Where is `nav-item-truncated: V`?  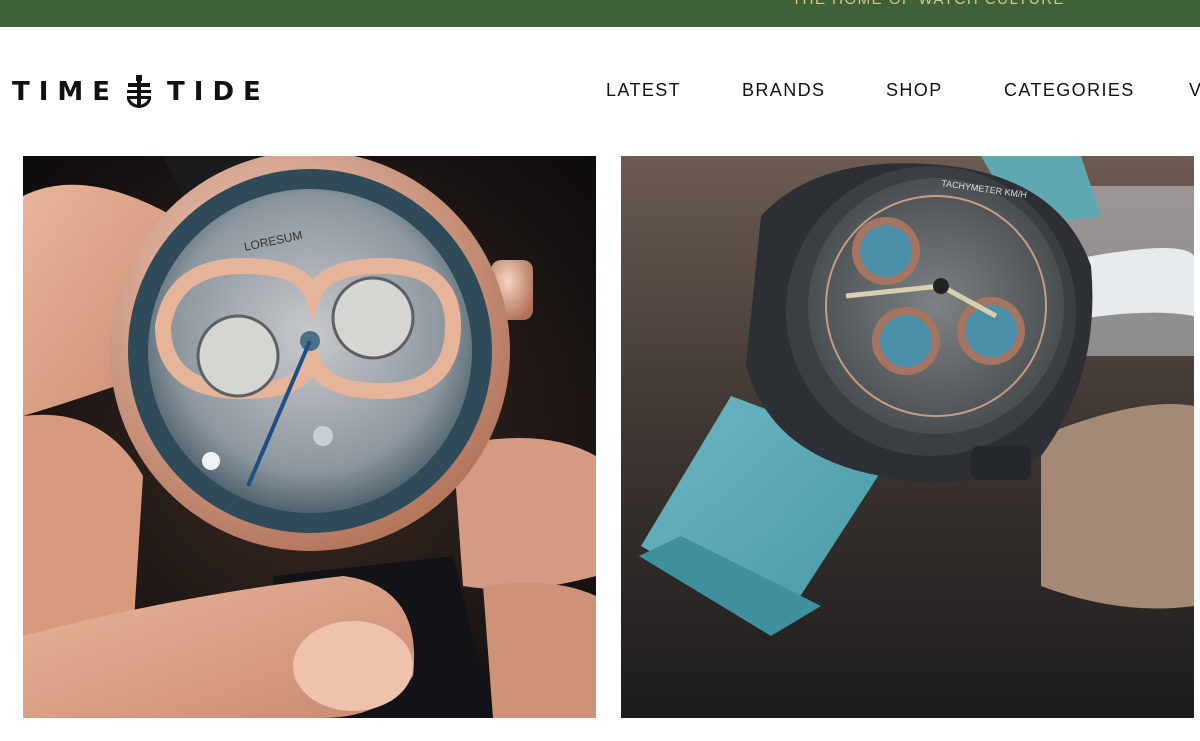
nav-item-truncated: V is located at coordinates (1194, 90).